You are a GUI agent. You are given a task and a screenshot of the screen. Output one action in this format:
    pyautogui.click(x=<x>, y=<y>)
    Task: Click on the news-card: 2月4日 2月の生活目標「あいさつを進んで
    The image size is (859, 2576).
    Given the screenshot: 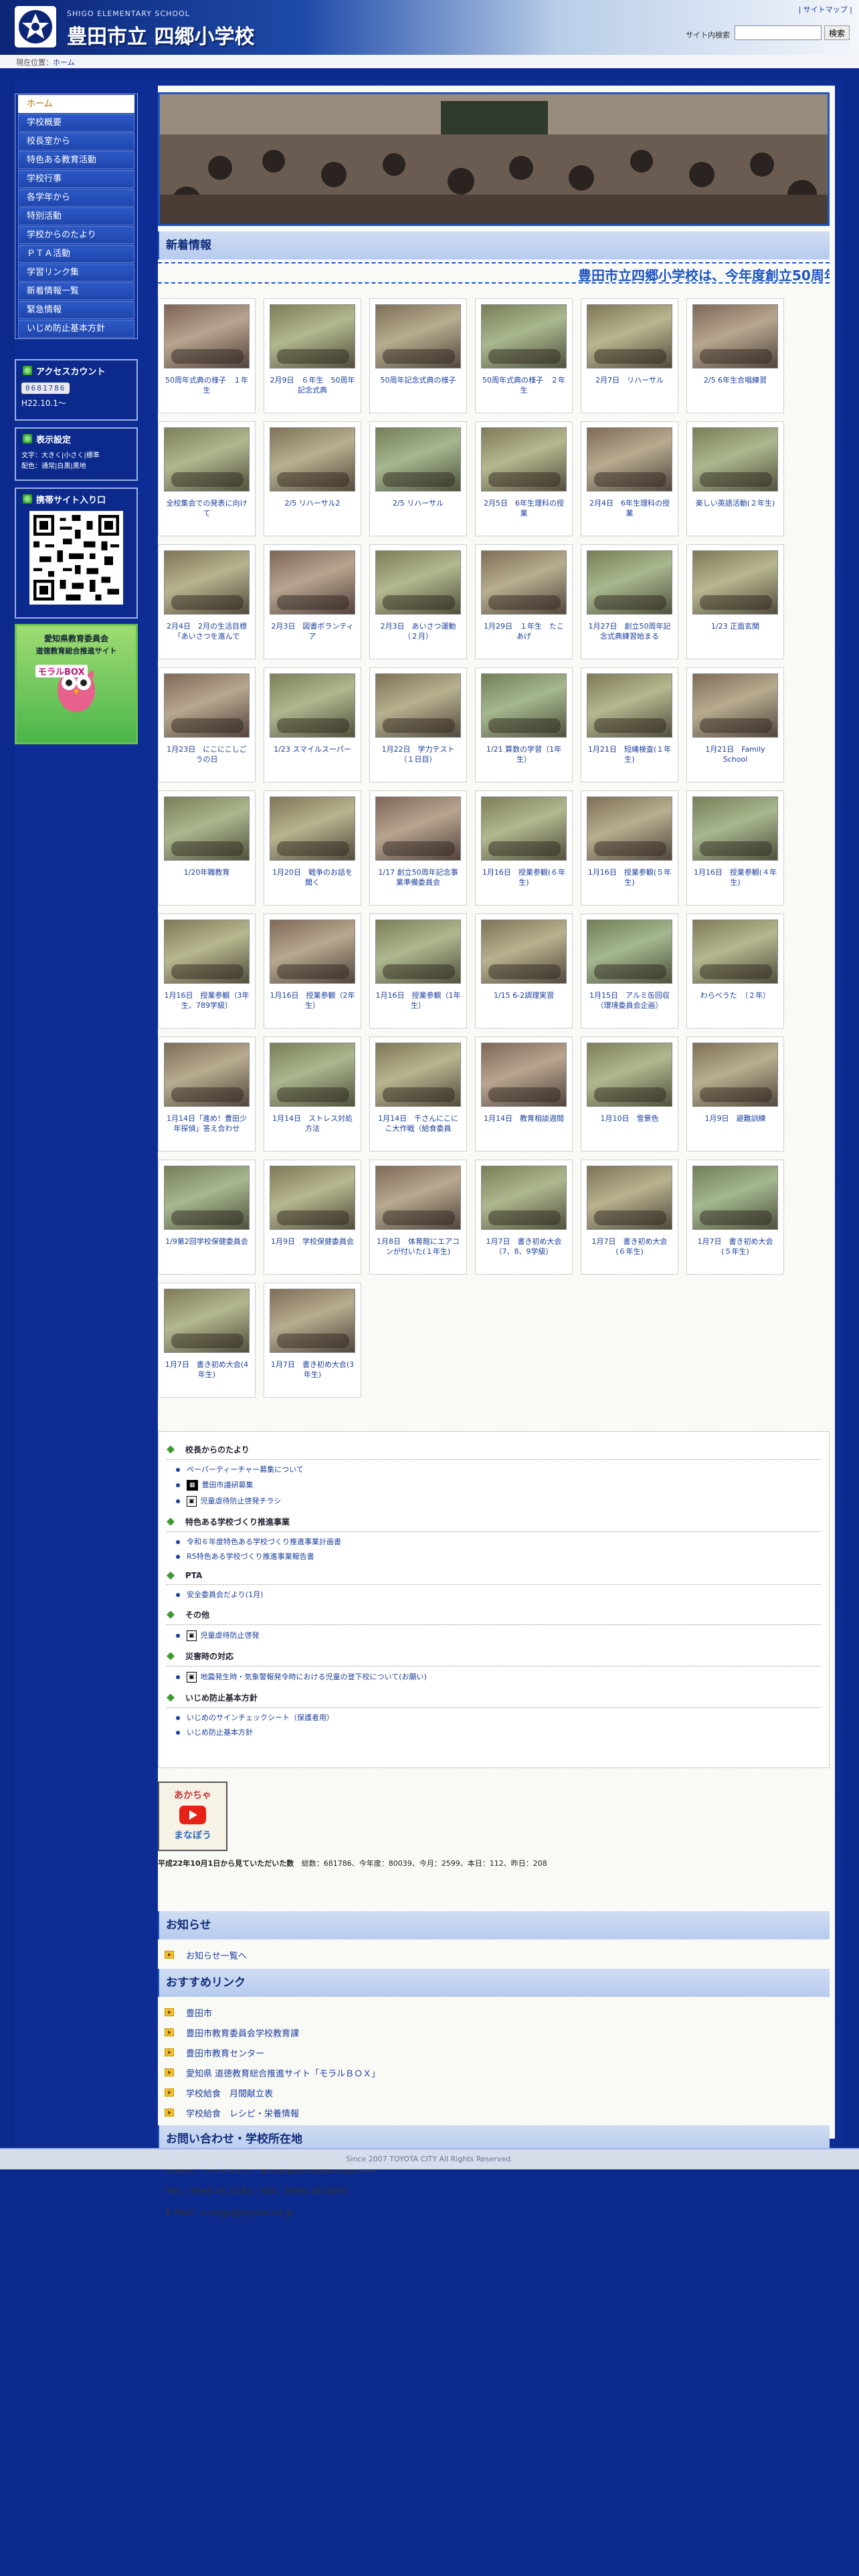 What is the action you would take?
    pyautogui.click(x=207, y=601)
    